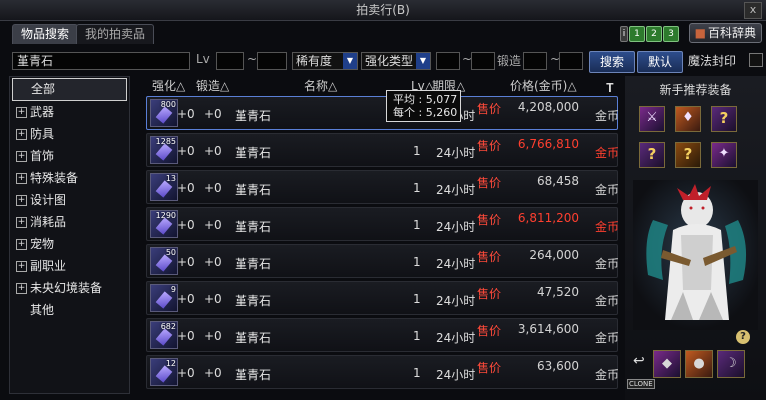 Image resolution: width=766 pixels, height=400 pixels. What do you see at coordinates (558, 366) in the screenshot?
I see `row-price: 63,600` at bounding box center [558, 366].